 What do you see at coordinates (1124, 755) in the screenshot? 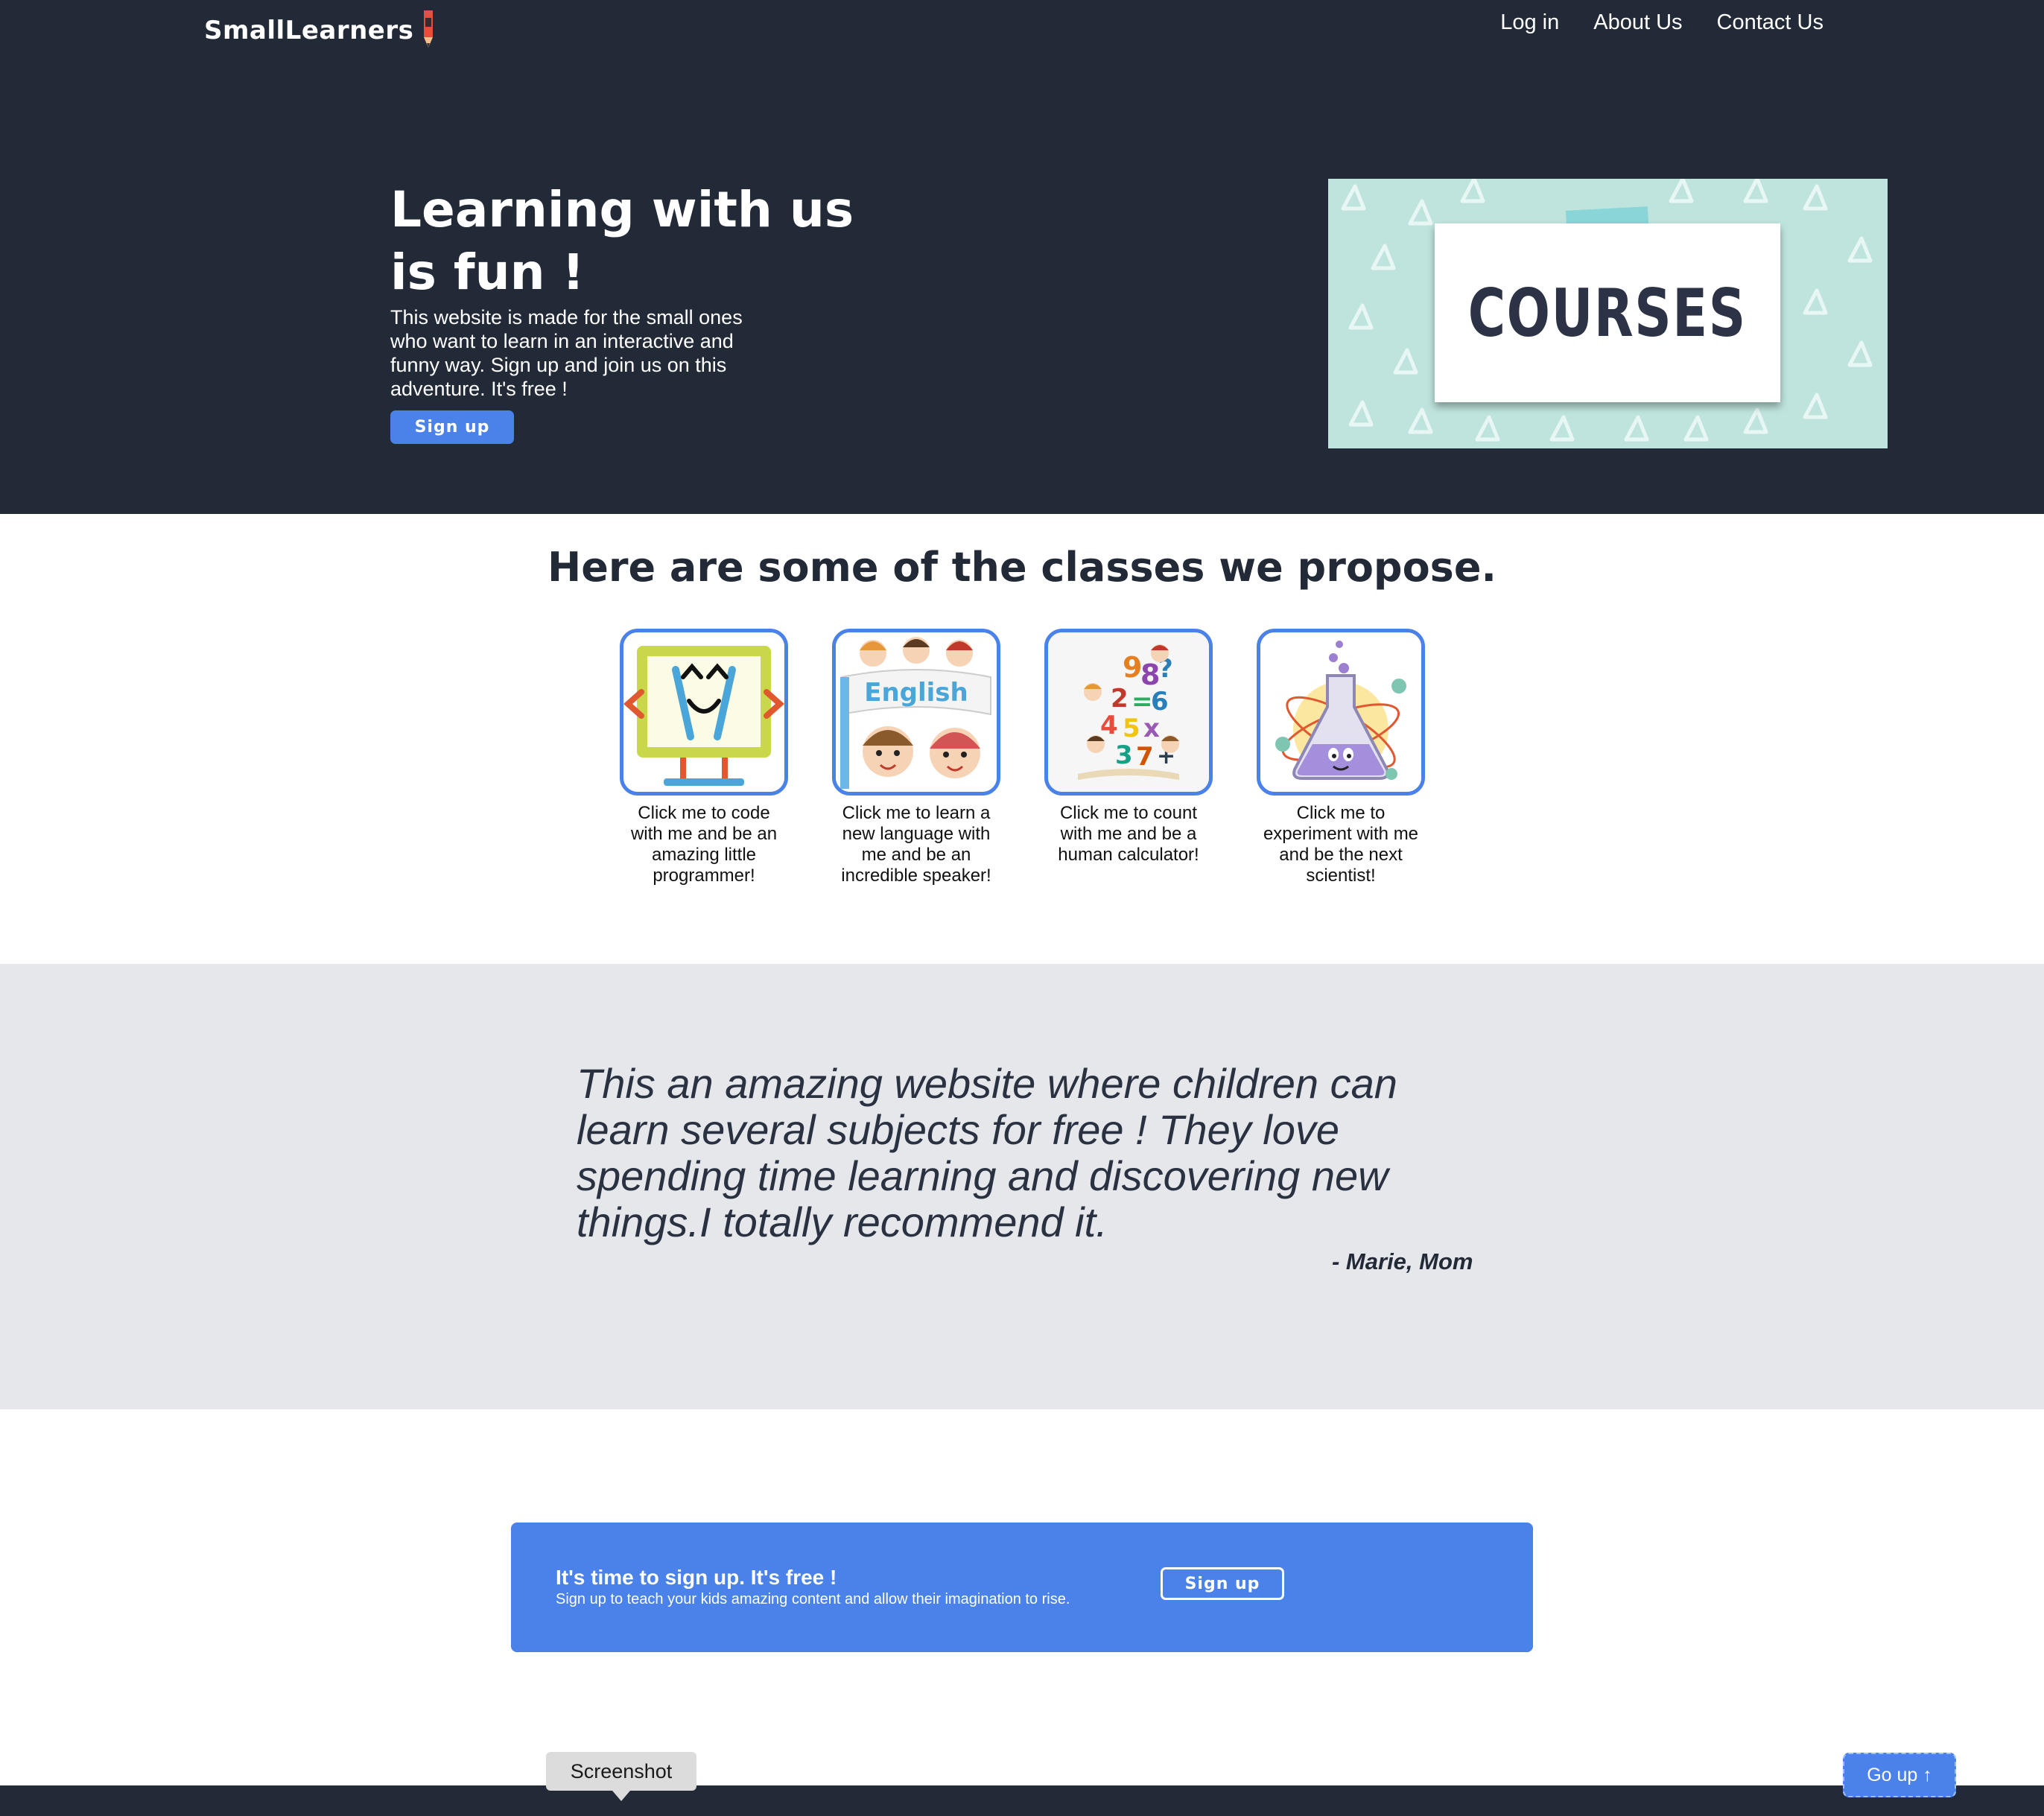
I see `svg-text: 3` at bounding box center [1124, 755].